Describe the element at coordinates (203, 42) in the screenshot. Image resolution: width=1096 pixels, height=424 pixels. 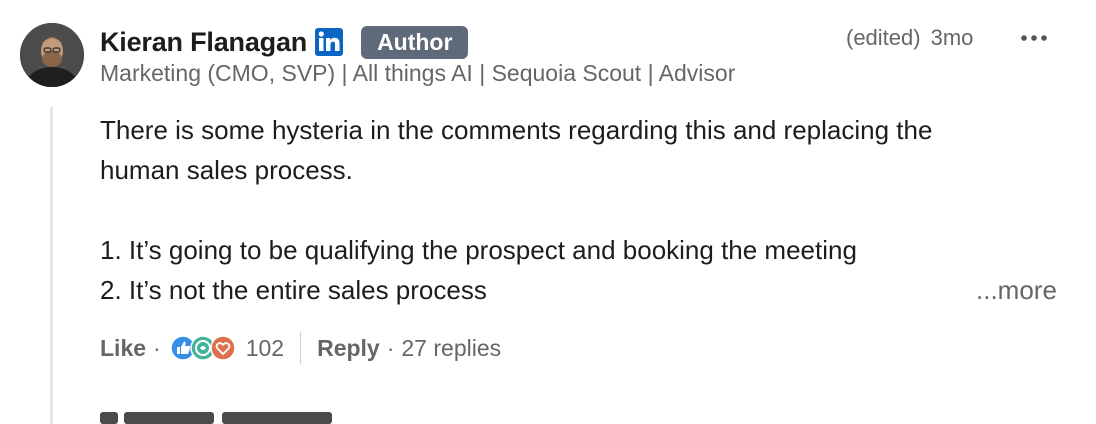
I see `author-name: Kieran Flanagan` at that location.